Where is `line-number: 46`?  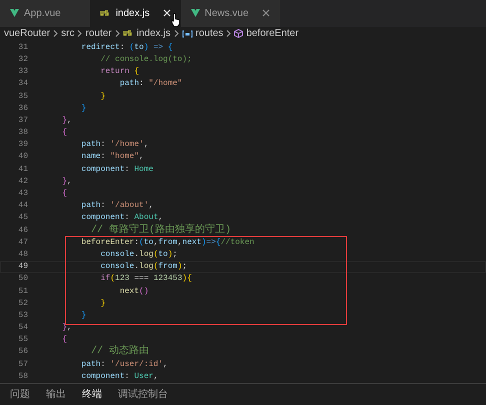
line-number: 46 is located at coordinates (22, 230).